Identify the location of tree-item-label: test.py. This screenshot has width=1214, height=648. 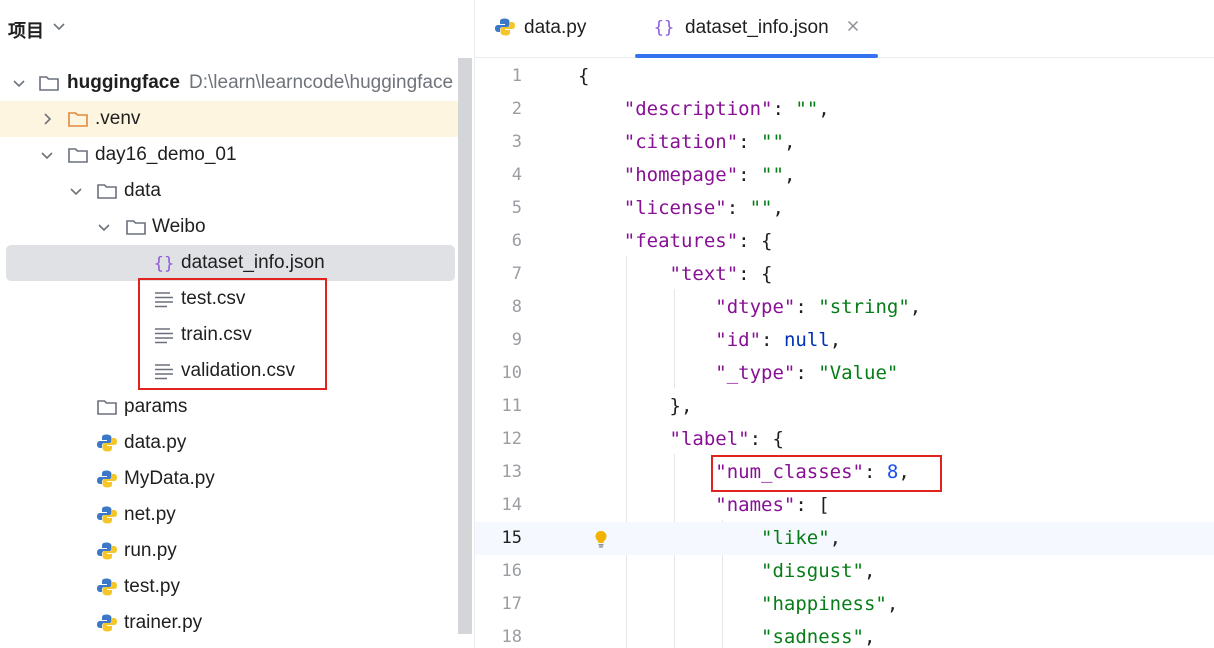
(152, 586).